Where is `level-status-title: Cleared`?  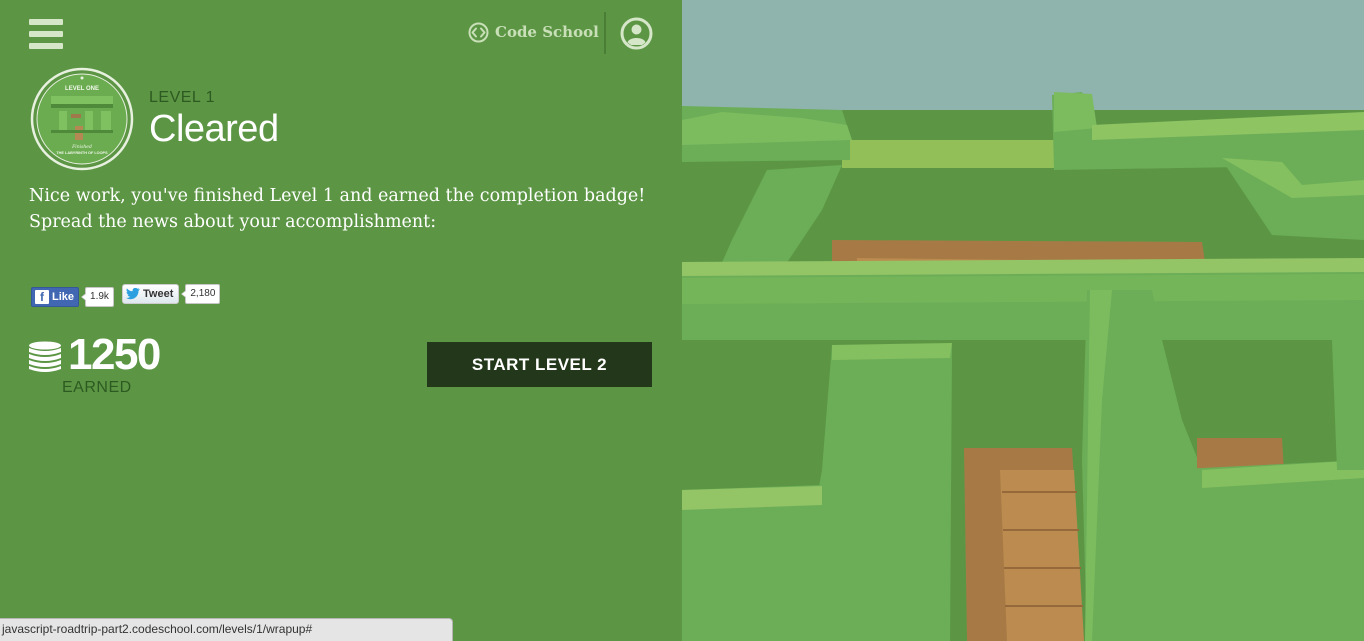
level-status-title: Cleared is located at coordinates (214, 129).